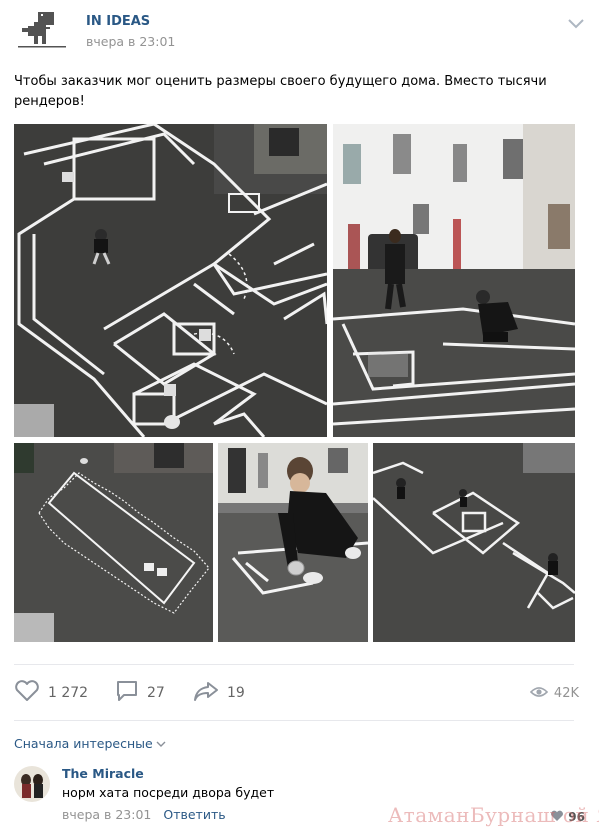  I want to click on comment-meta: вчера в 23:01 Ответить, so click(144, 814).